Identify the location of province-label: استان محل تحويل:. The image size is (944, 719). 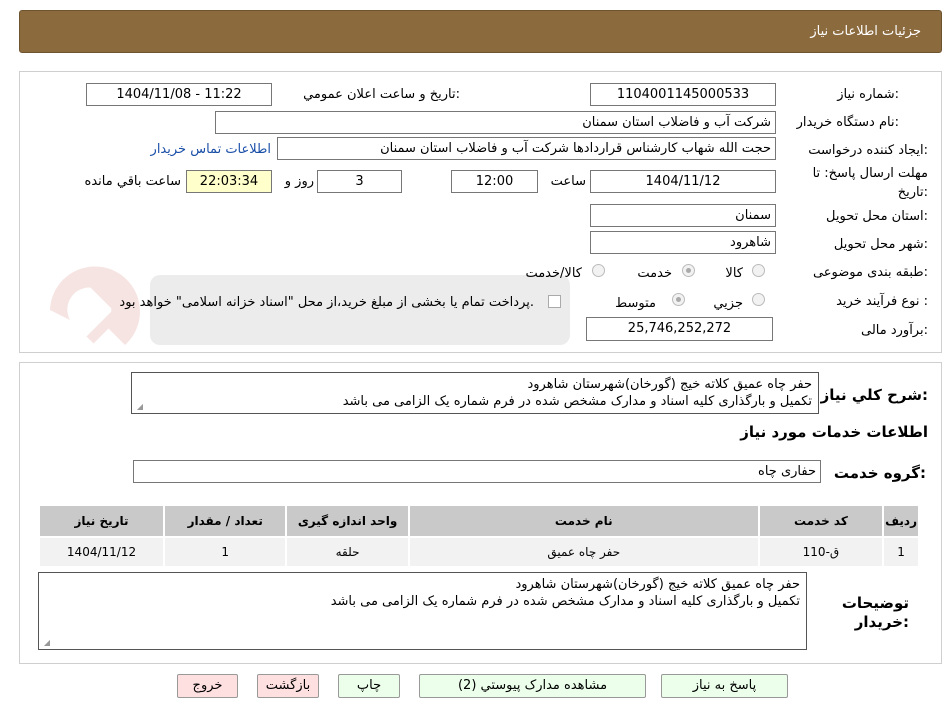
(877, 216).